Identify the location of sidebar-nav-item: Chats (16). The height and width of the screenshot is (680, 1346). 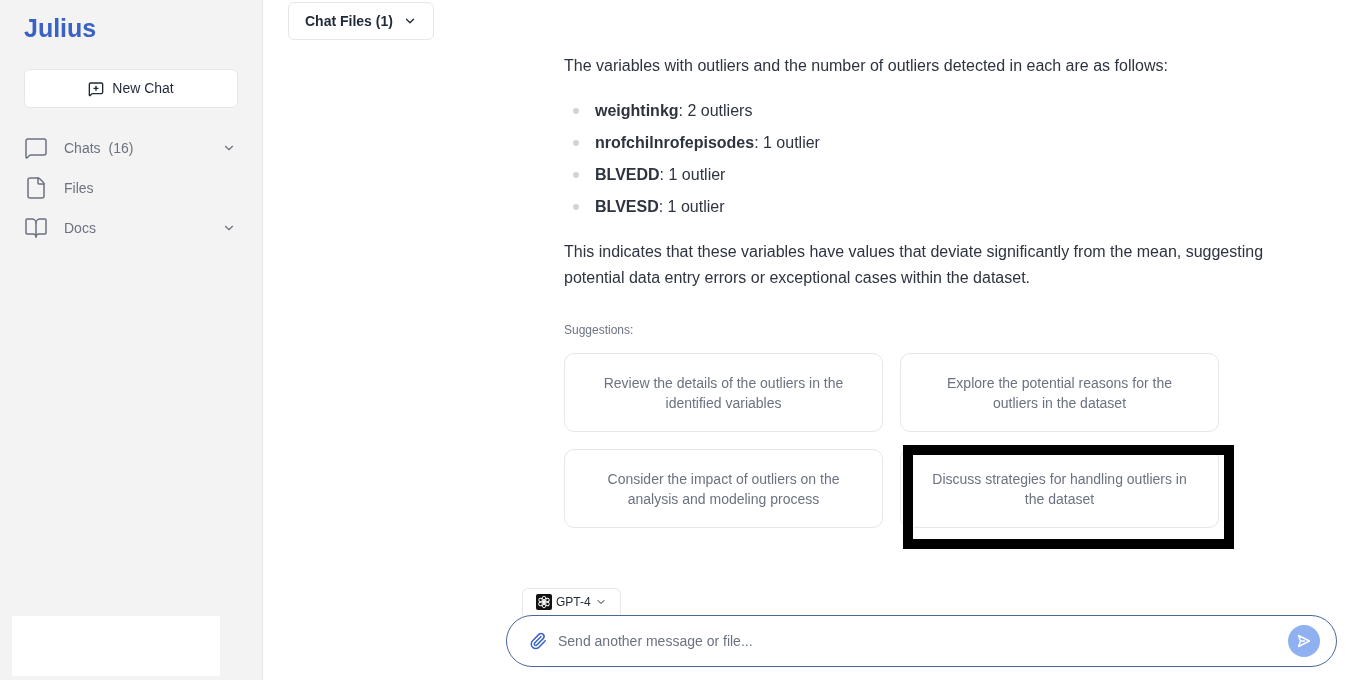
(131, 148).